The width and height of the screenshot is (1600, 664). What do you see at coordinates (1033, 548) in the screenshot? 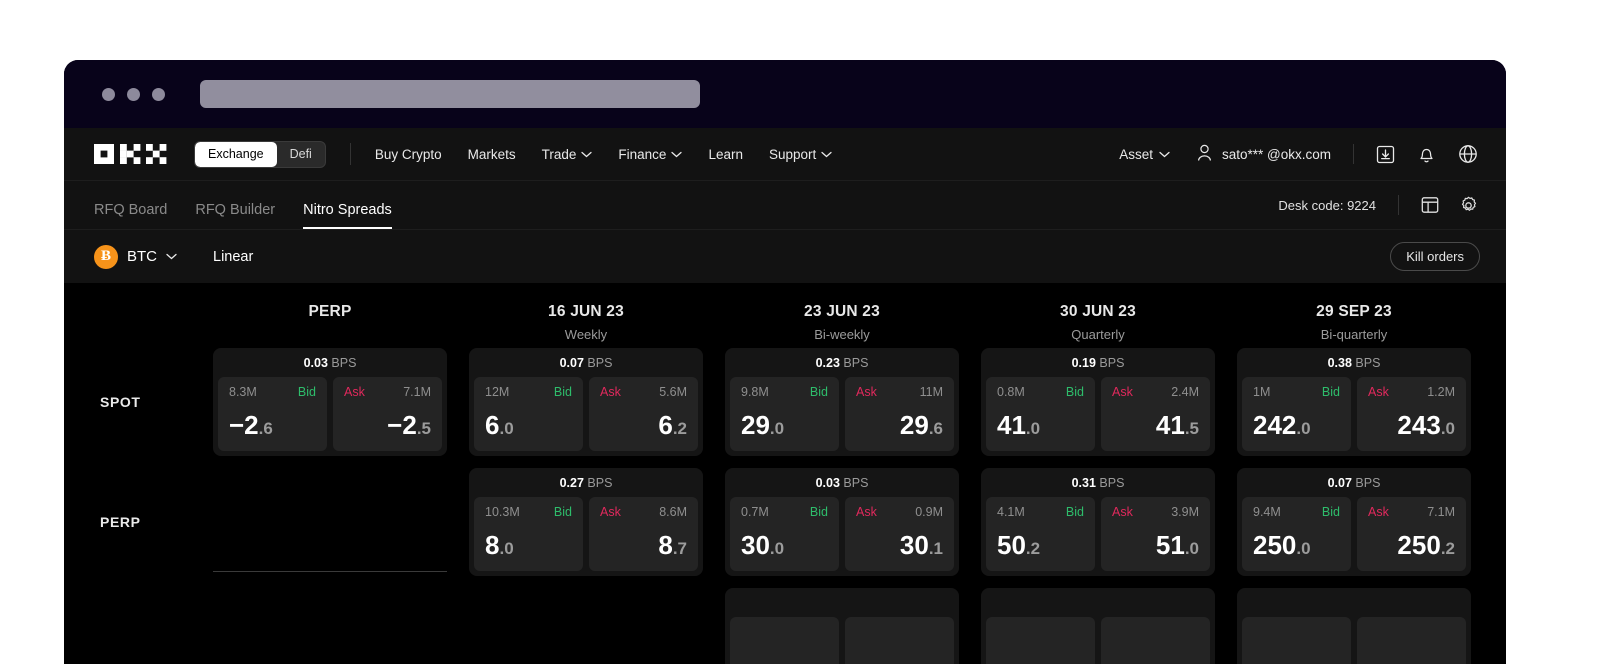
I see `bid-price-decimal: .2` at bounding box center [1033, 548].